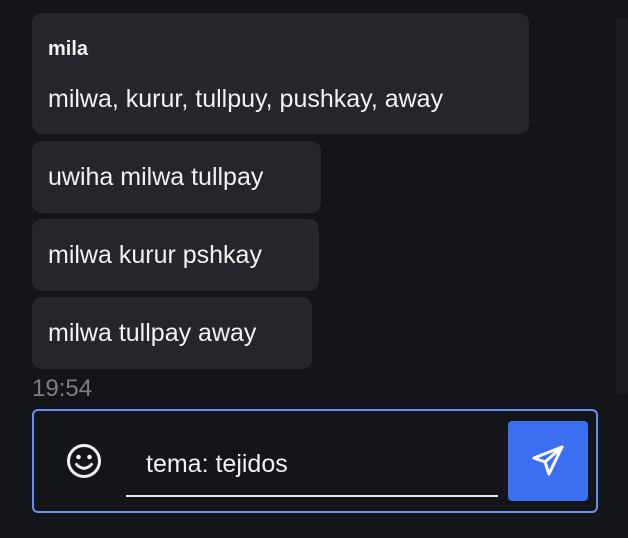 Image resolution: width=628 pixels, height=538 pixels. I want to click on message-text: milwa kurur pshkay, so click(155, 255).